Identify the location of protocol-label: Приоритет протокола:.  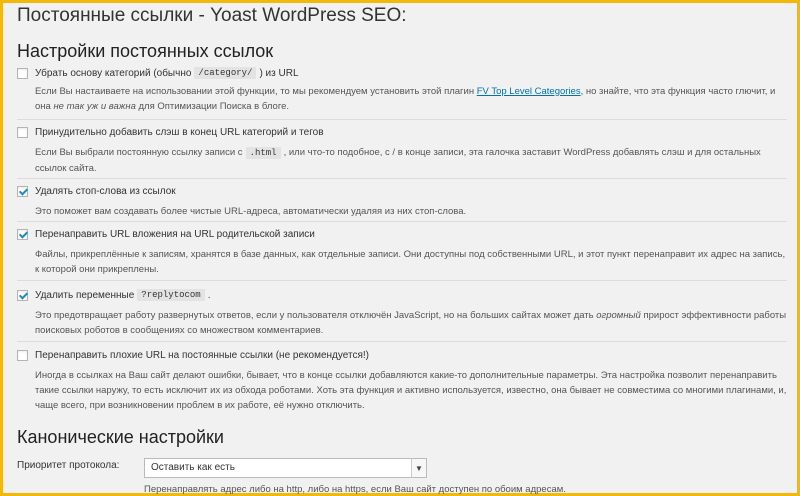
(68, 465).